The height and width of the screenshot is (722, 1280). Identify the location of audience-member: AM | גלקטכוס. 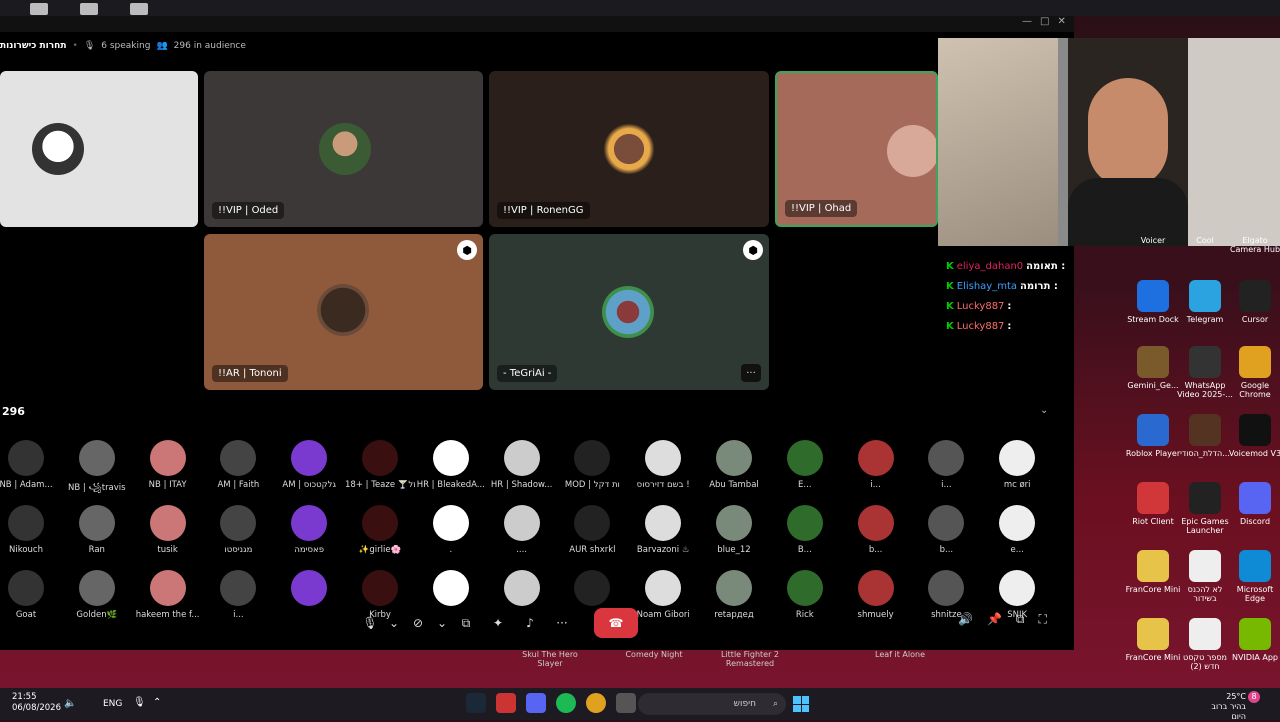
(309, 465).